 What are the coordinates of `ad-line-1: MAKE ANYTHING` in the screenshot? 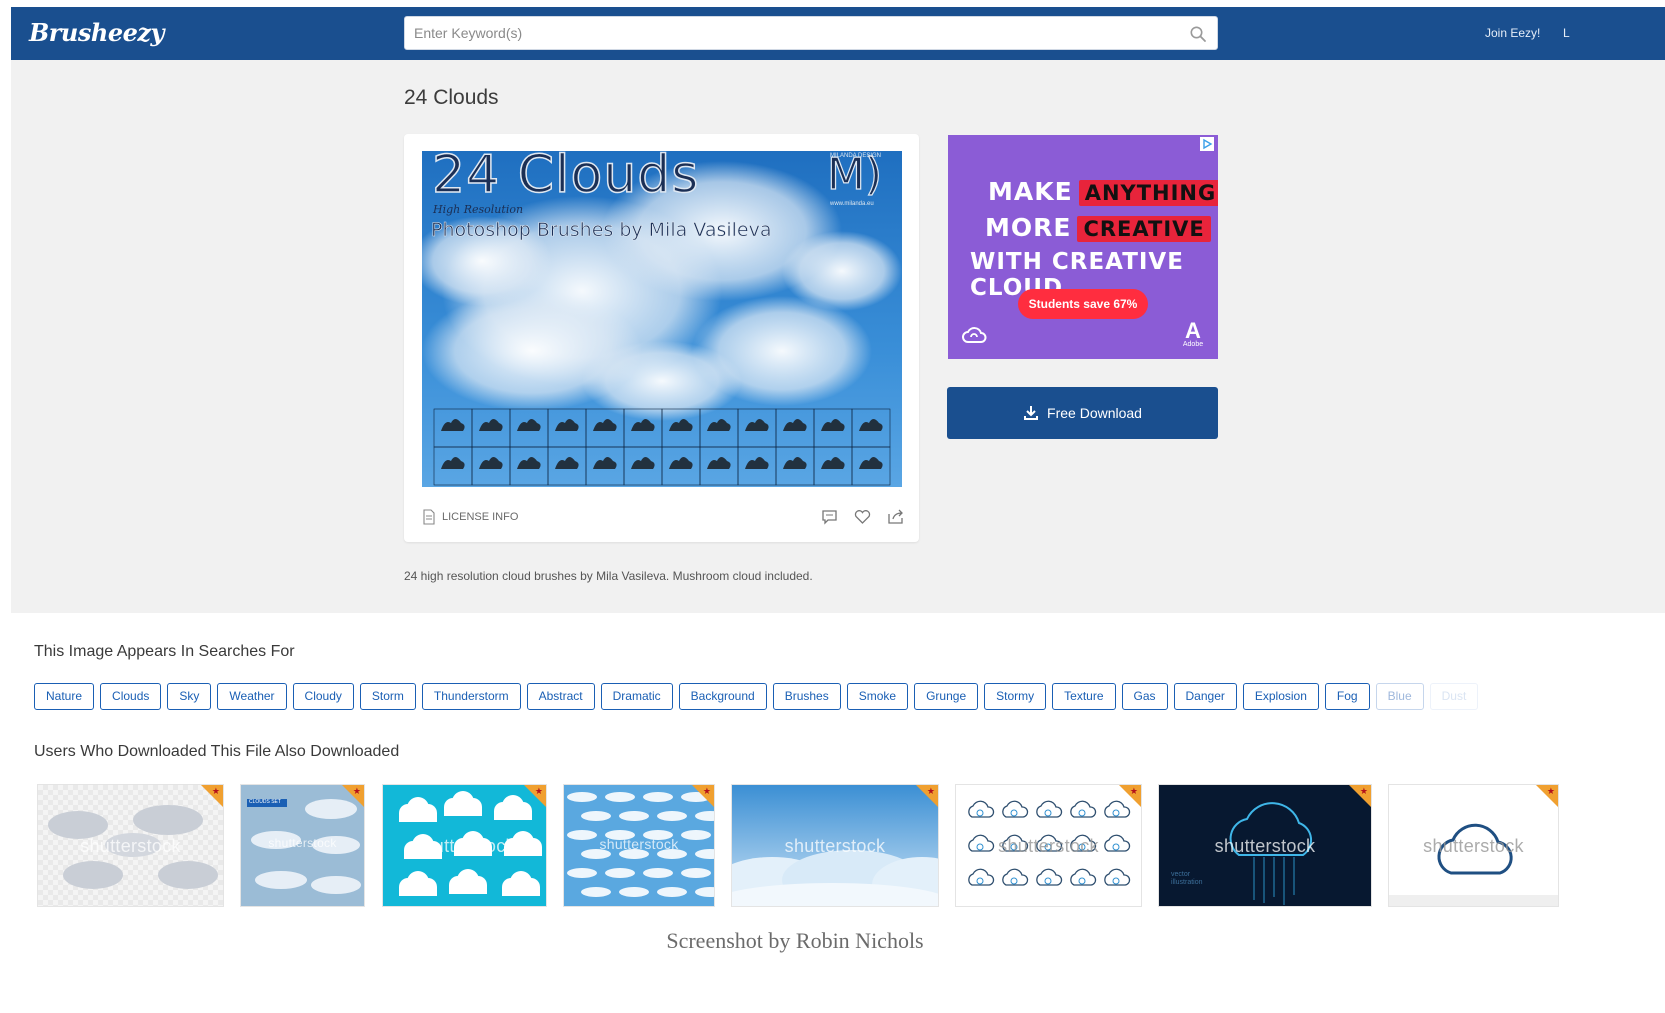 It's located at (1103, 191).